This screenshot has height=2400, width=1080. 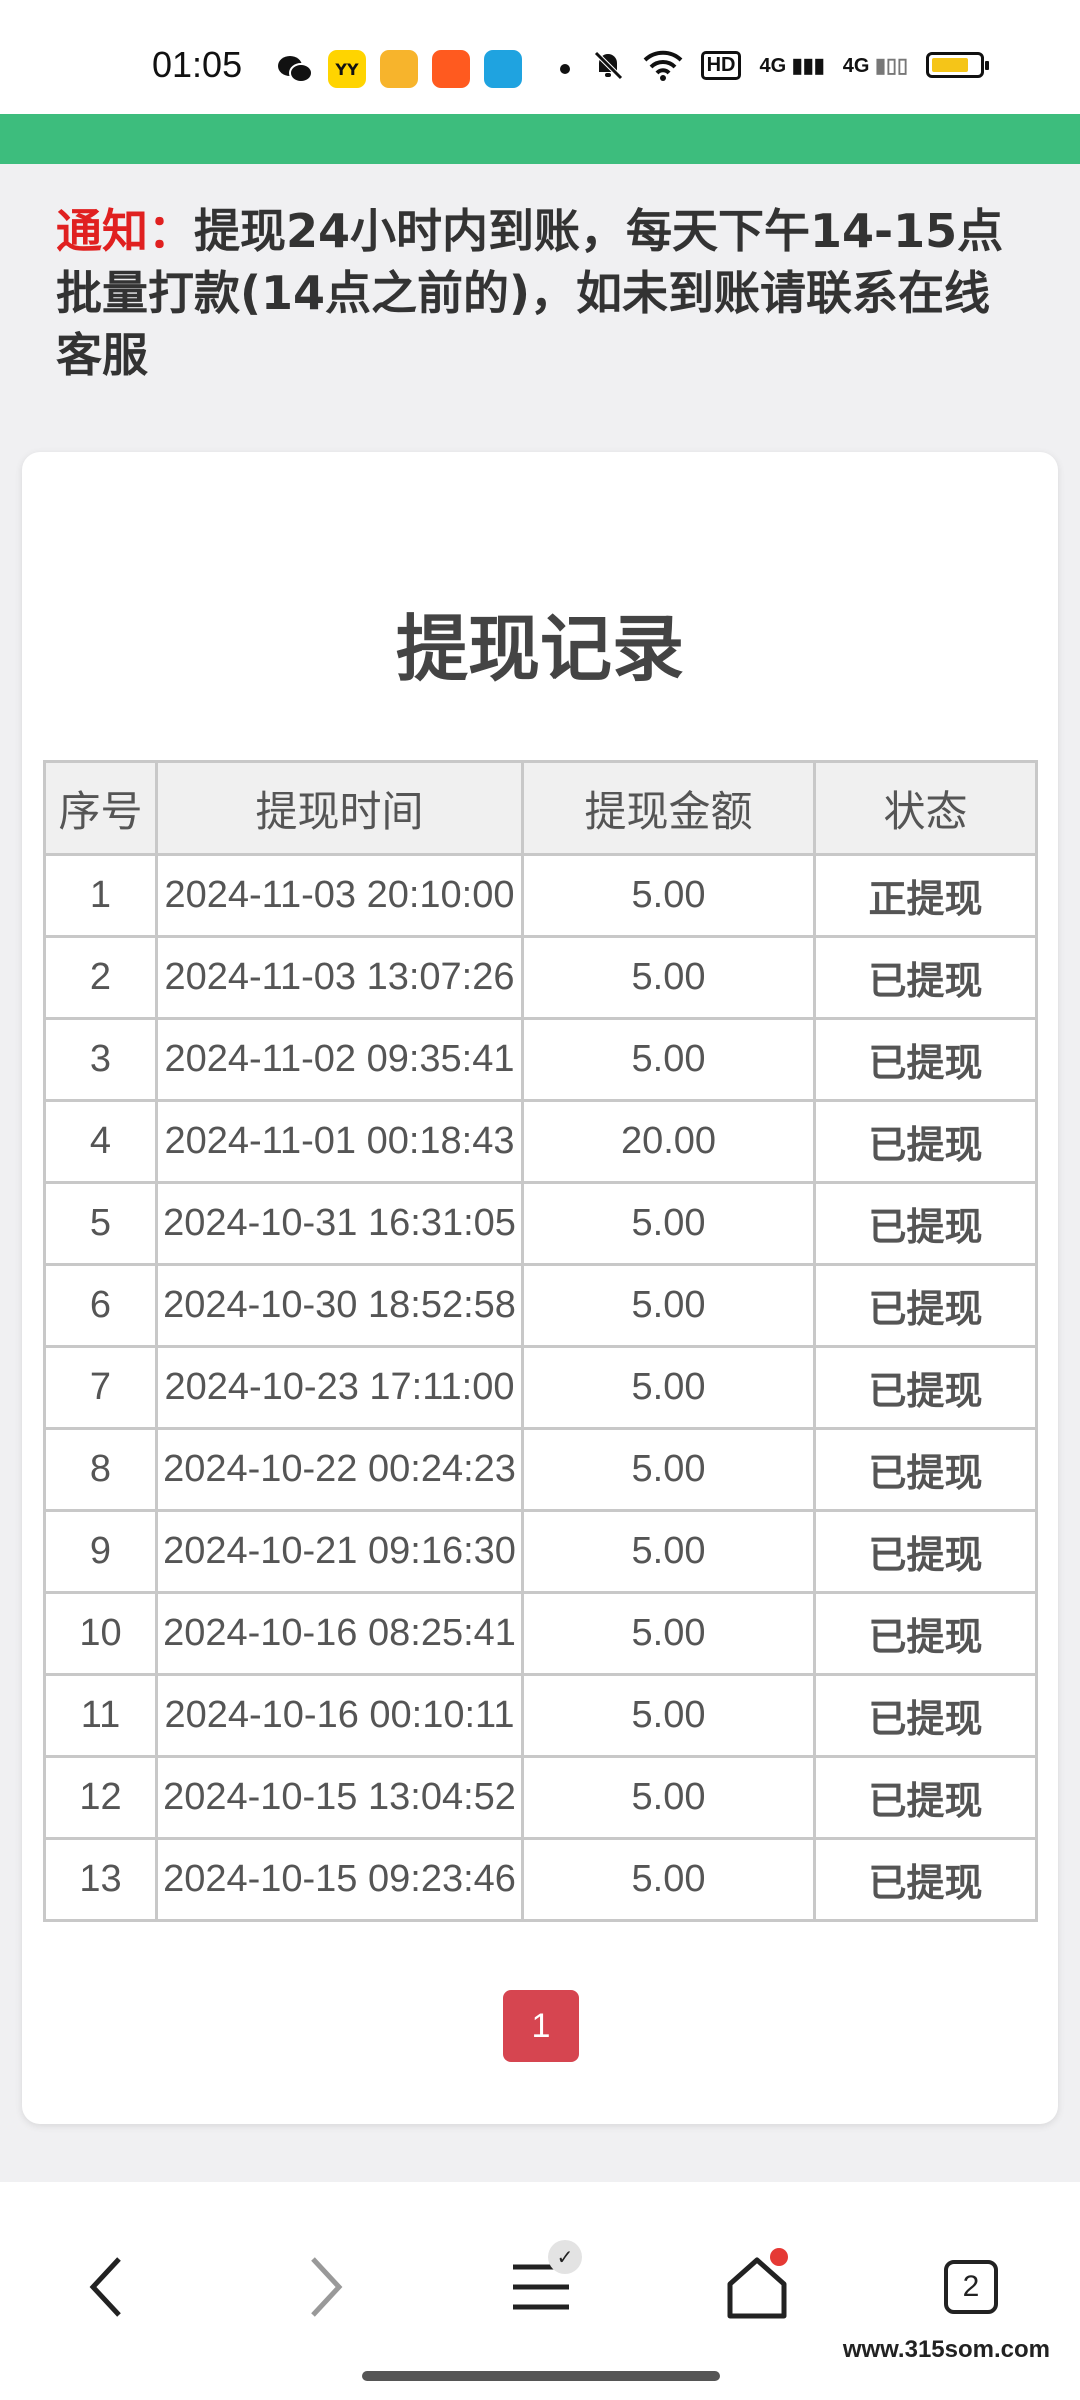 I want to click on table-row: 1 2024-11-03 20:10:00 5.00 正提现, so click(x=540, y=895).